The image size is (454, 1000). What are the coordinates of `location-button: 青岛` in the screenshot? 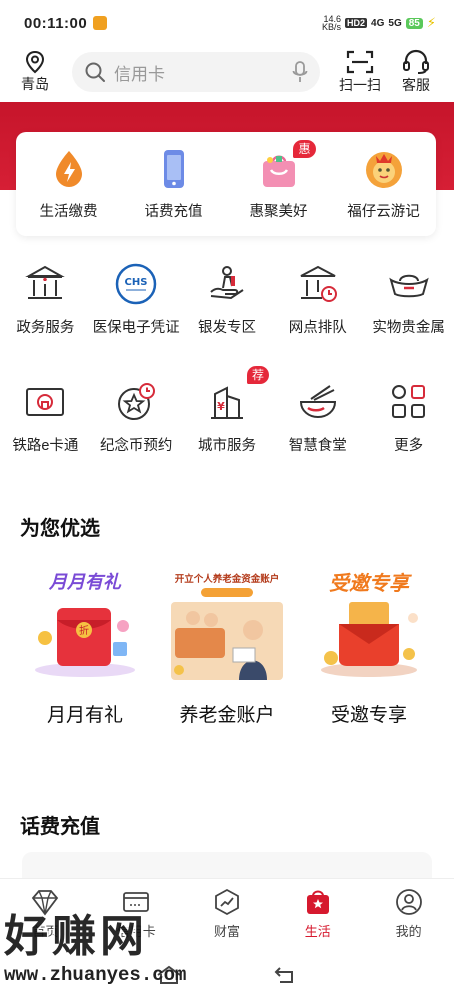 It's located at (35, 72).